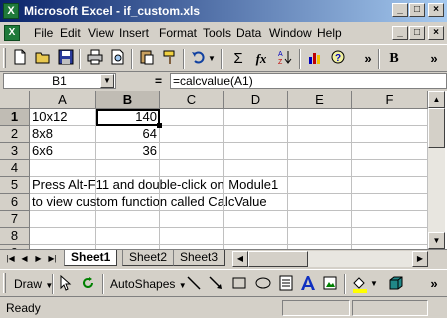 The height and width of the screenshot is (318, 447). I want to click on format-painter-icon, so click(170, 59).